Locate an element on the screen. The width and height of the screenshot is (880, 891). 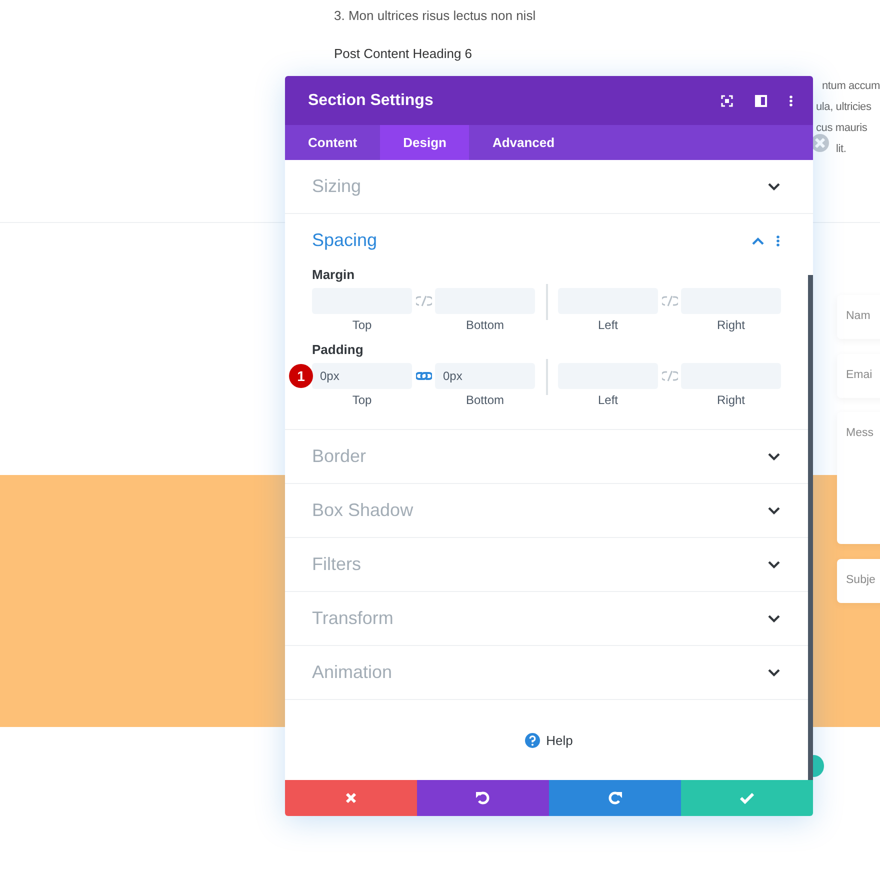
paragraph-text: ntum accum is located at coordinates (851, 86).